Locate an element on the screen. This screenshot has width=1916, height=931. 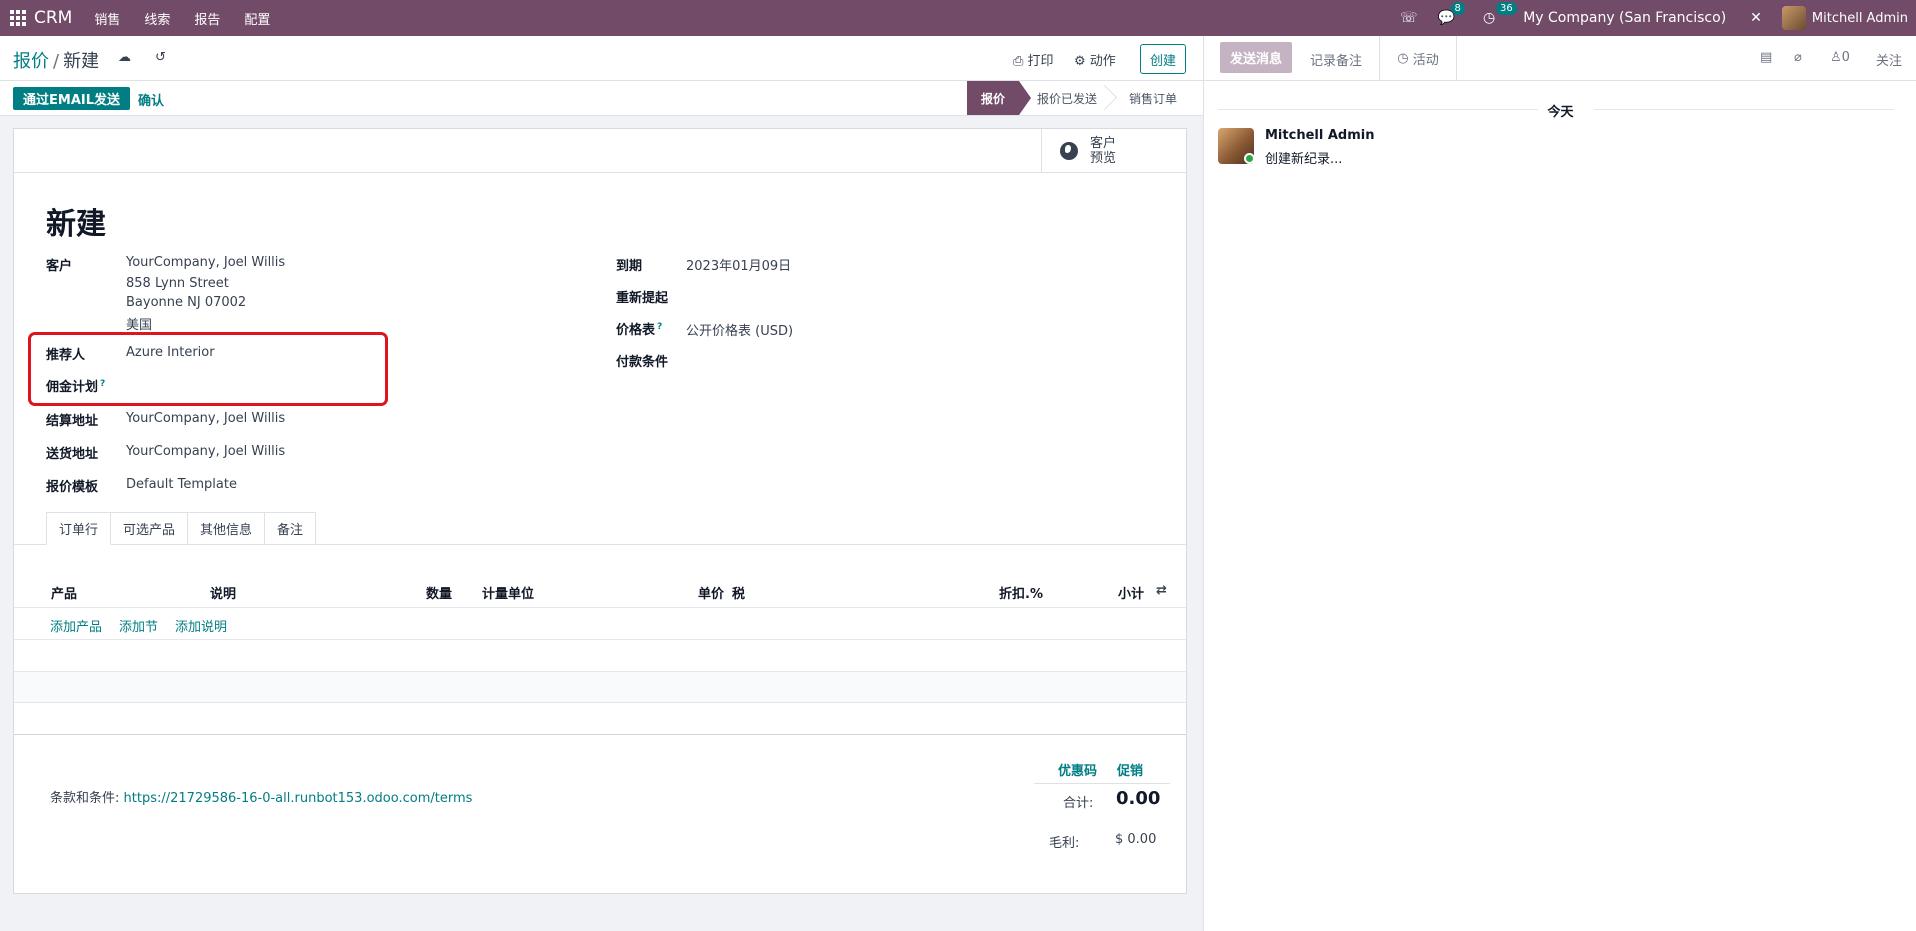
tab-order-lines: 订单行 is located at coordinates (79, 528).